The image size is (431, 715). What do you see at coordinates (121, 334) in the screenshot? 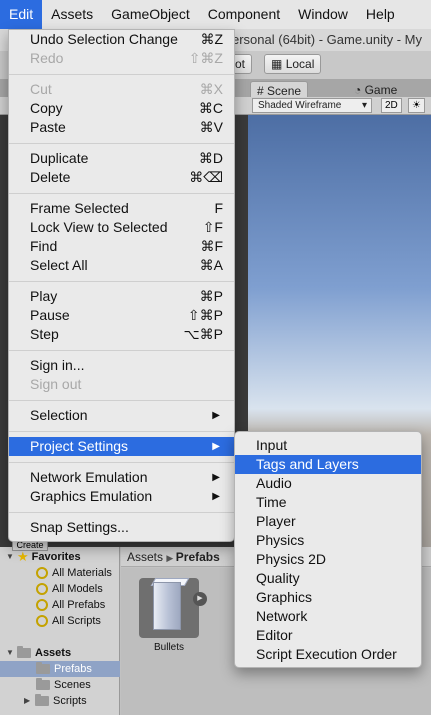
I see `menu-item-step: Step ⌥⌘P` at bounding box center [121, 334].